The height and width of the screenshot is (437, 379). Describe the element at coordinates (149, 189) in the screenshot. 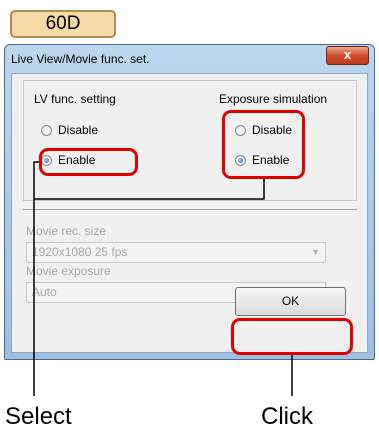

I see `exposure-leader-line` at that location.